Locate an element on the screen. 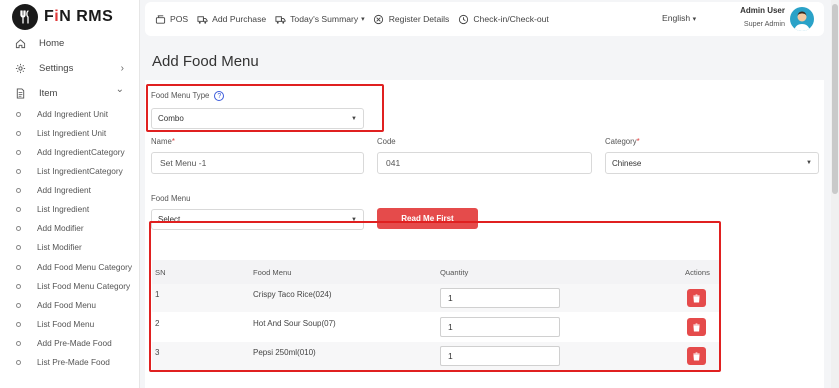  check-in-out-link: Check-in/Check-out is located at coordinates (503, 19).